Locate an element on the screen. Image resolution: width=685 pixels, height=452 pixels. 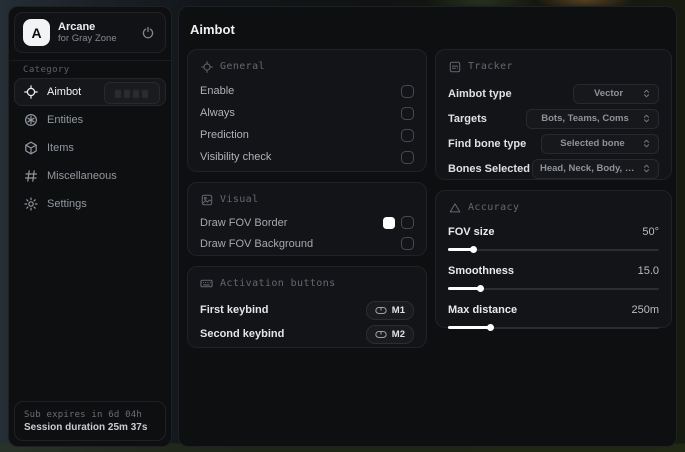
setting-label: Targets is located at coordinates (467, 118).